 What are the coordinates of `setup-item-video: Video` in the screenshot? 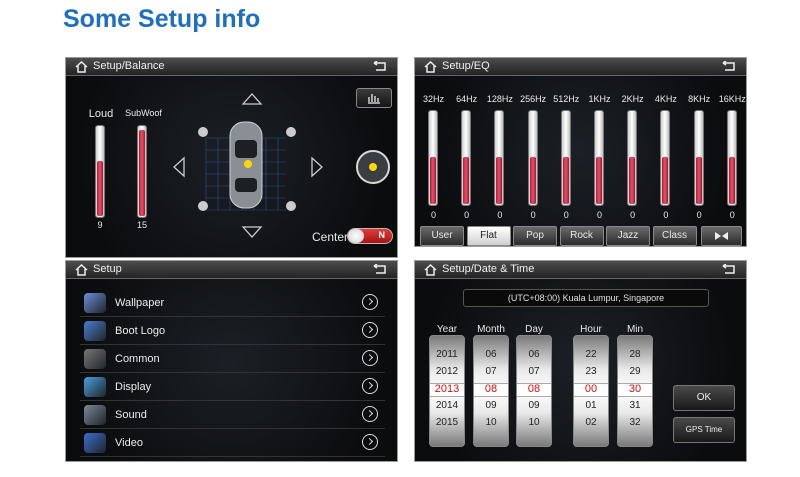 It's located at (232, 443).